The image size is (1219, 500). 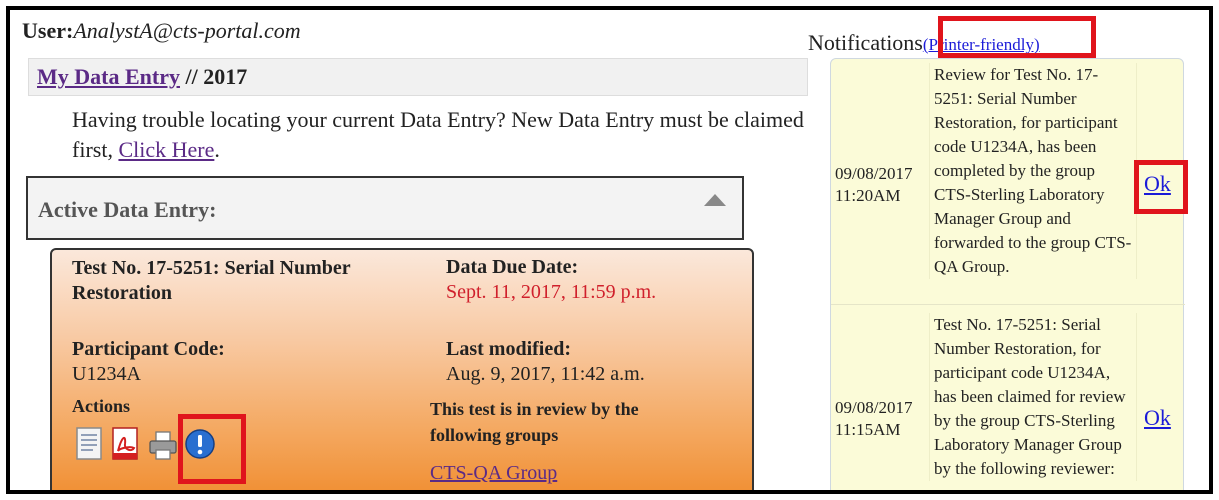 I want to click on actions-label: Actions, so click(x=101, y=406).